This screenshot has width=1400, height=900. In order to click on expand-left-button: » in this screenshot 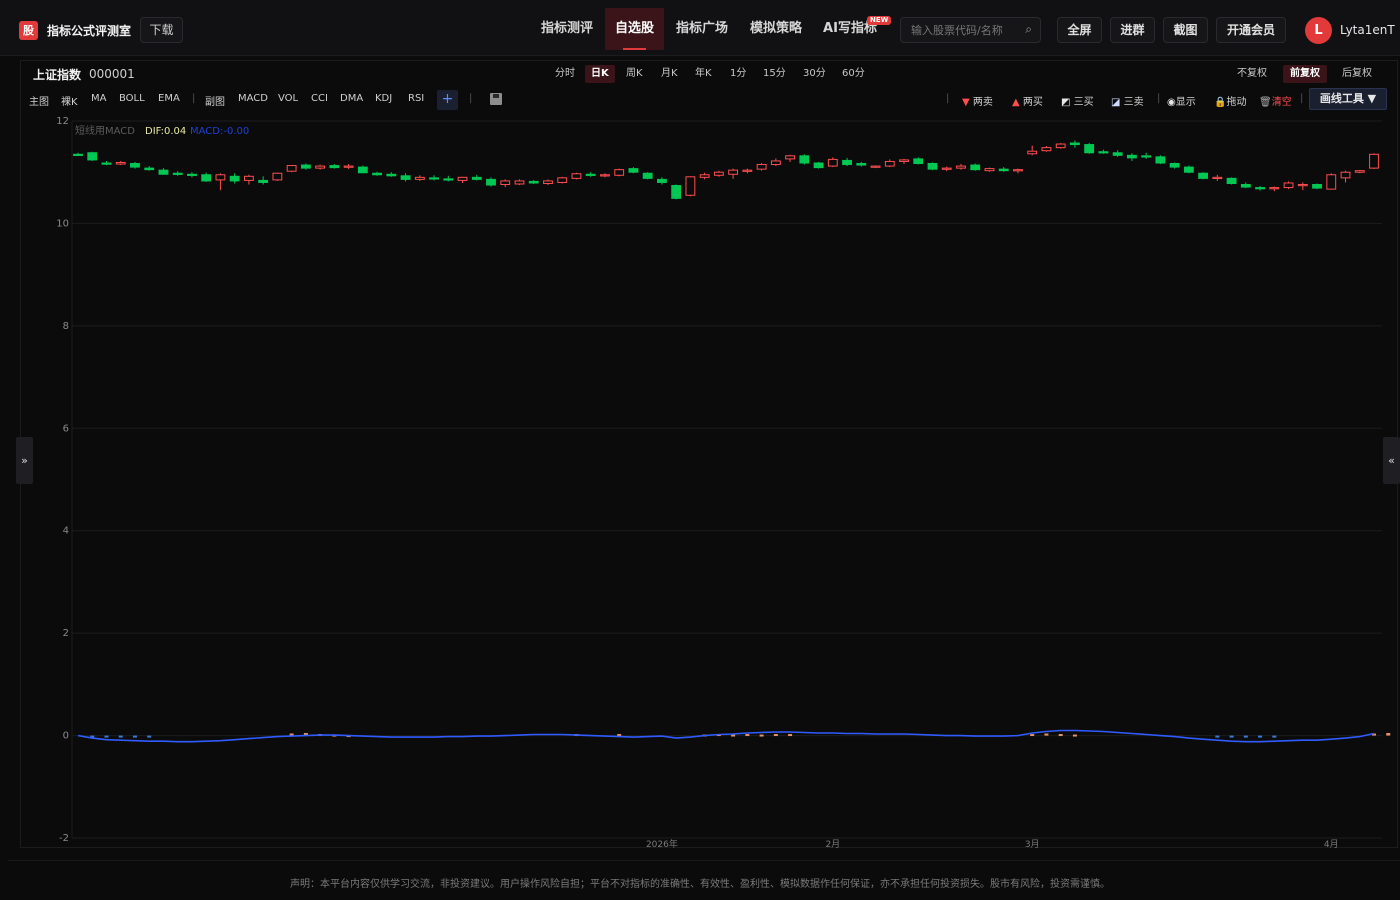, I will do `click(24, 460)`.